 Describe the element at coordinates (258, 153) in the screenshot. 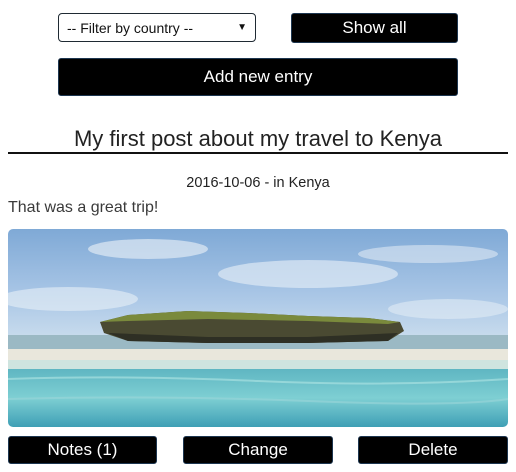

I see `title-divider` at that location.